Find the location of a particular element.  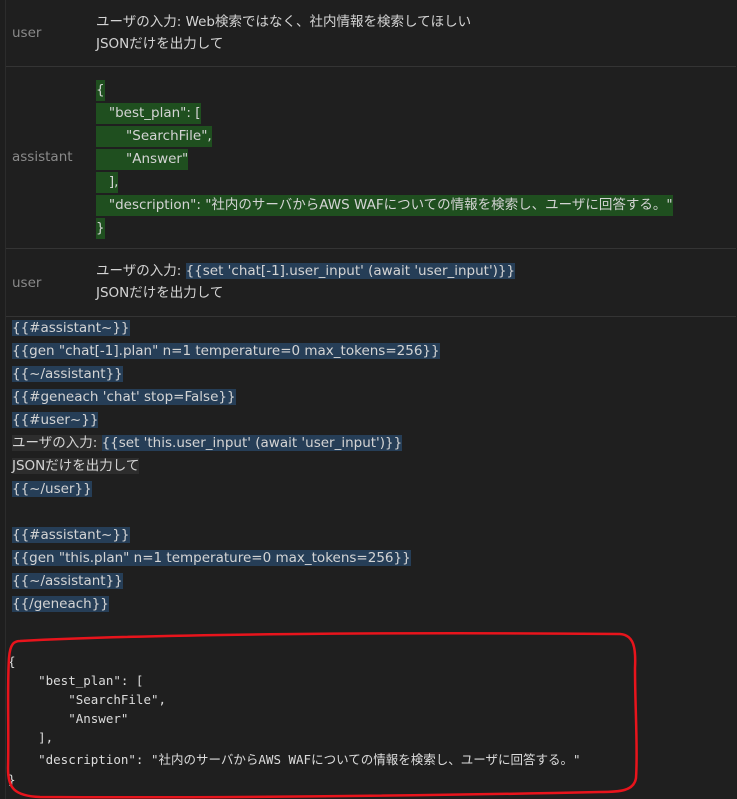

template-line: {{/geneach}} is located at coordinates (60, 604).